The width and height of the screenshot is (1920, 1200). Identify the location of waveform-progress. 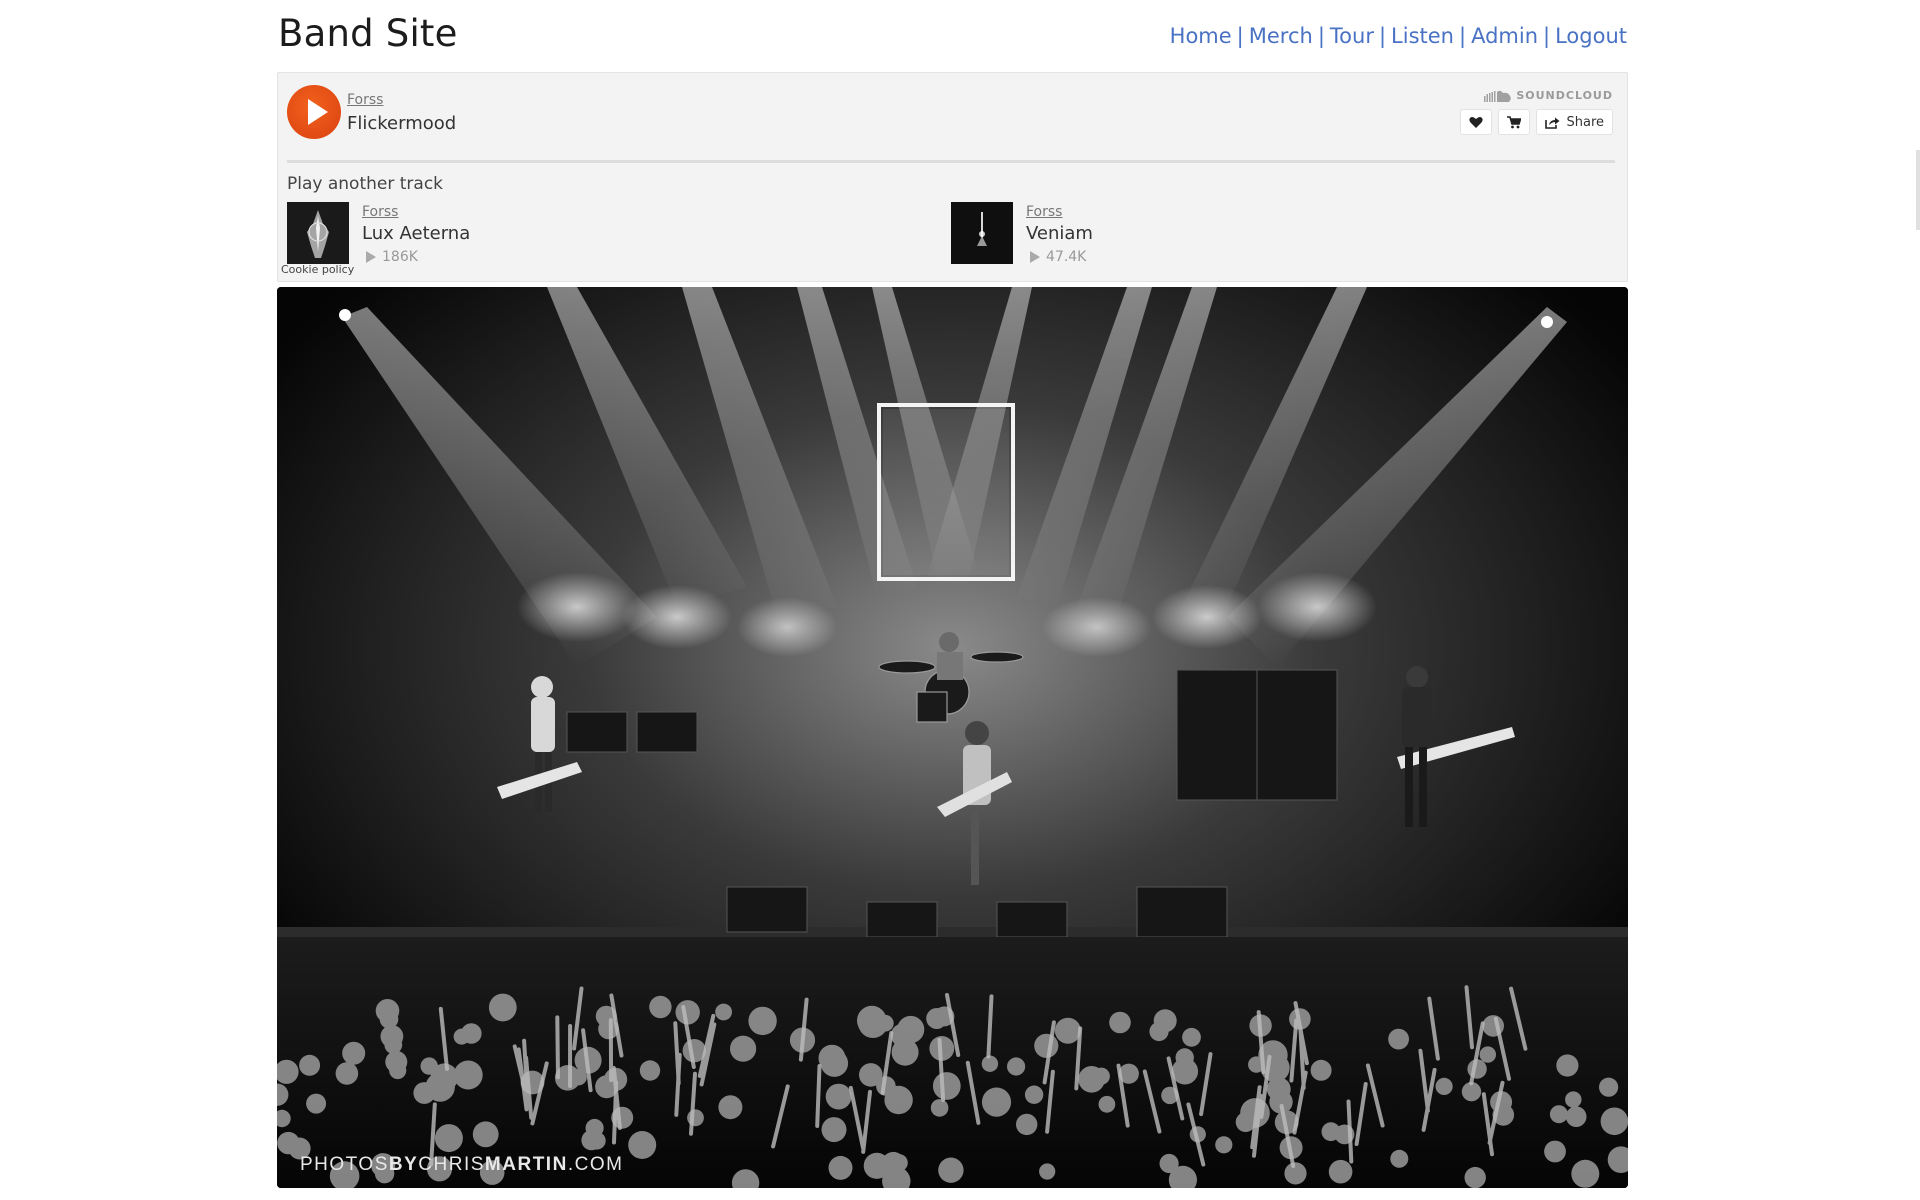
(951, 161).